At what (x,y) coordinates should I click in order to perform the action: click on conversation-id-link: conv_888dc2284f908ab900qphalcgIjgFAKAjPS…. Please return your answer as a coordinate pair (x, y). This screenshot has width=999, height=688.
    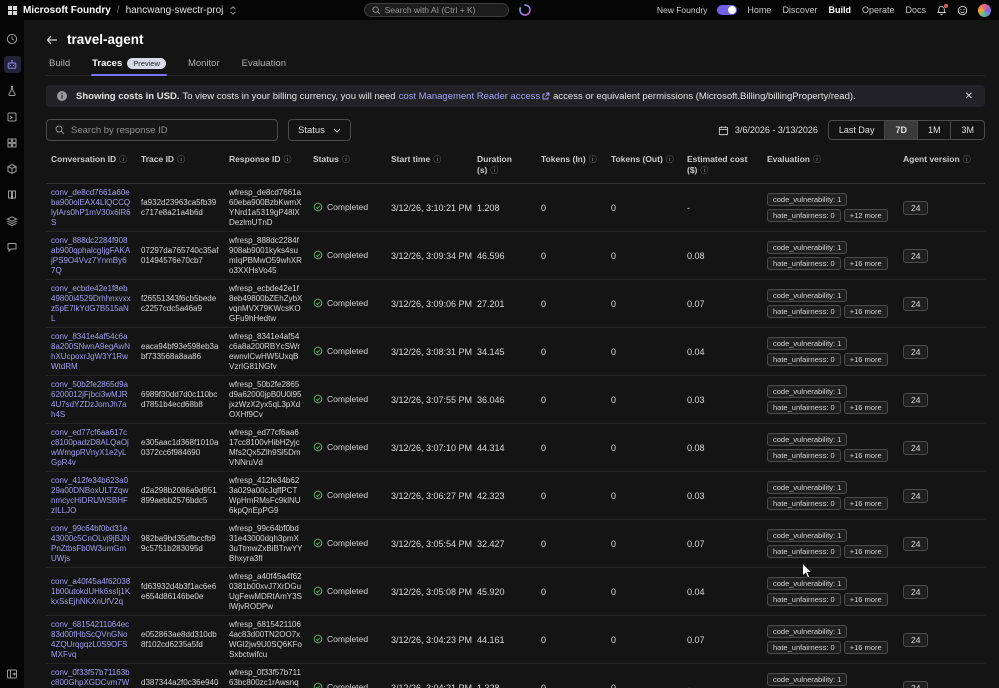
    Looking at the image, I should click on (91, 255).